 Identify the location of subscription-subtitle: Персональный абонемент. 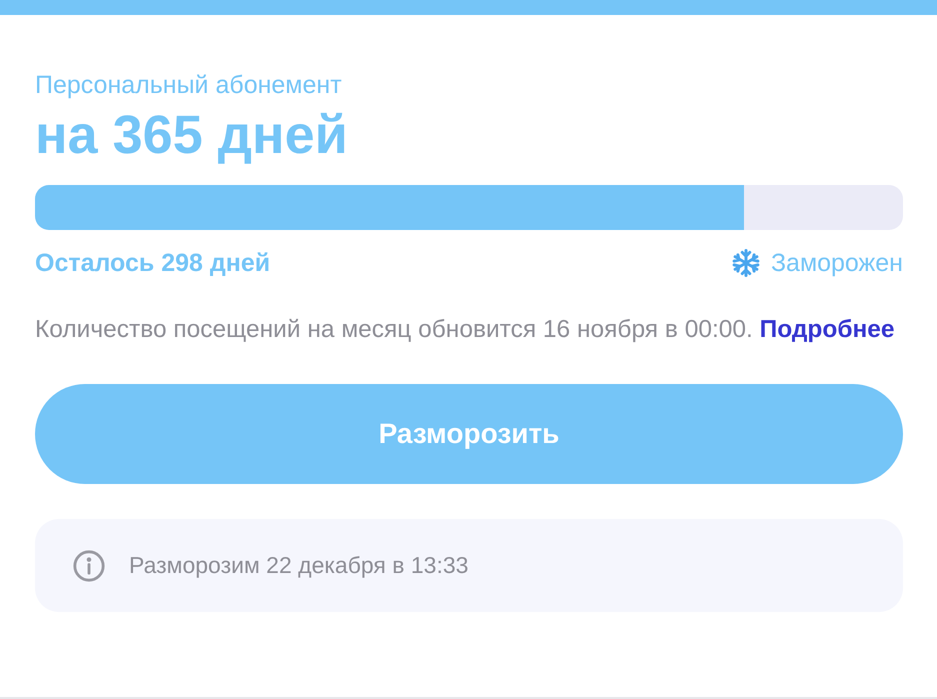
(189, 85).